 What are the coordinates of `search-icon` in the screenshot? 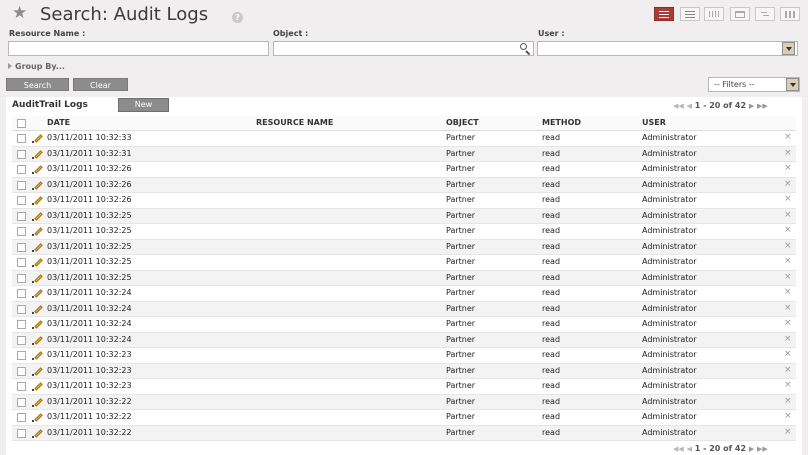 It's located at (525, 49).